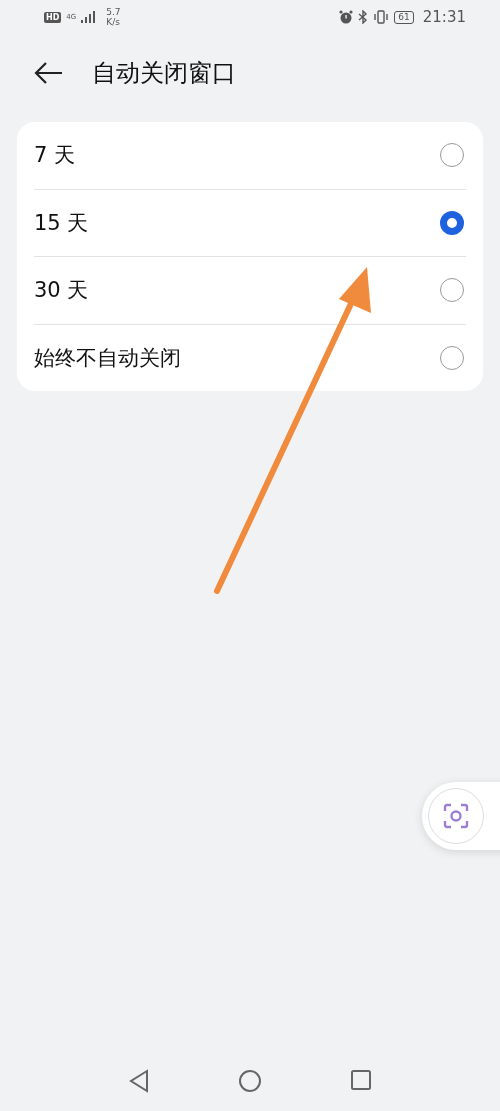 Image resolution: width=500 pixels, height=1111 pixels. I want to click on scan-button, so click(461, 816).